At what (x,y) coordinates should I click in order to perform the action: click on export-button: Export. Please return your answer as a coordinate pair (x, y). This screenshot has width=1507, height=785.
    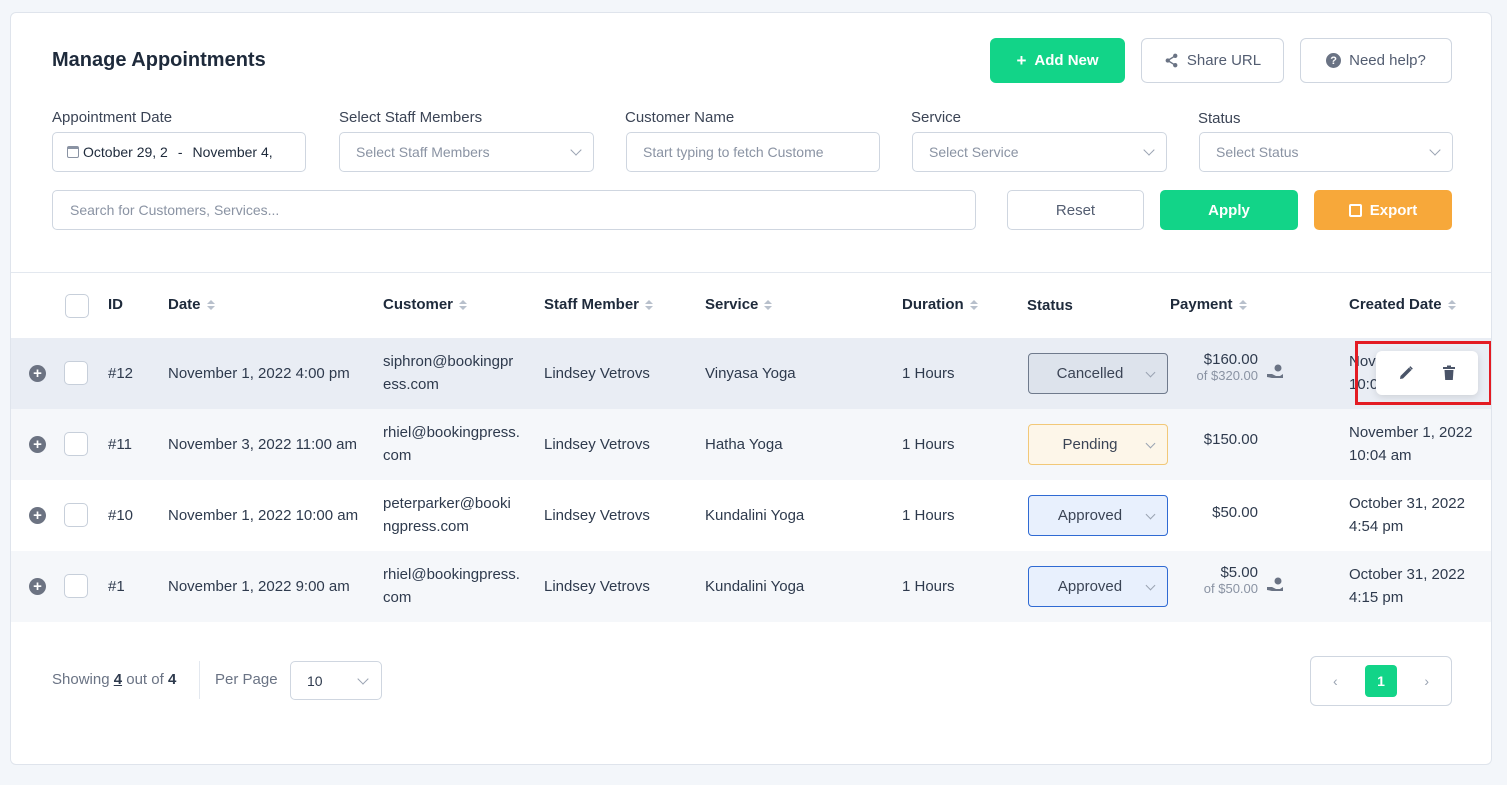
    Looking at the image, I should click on (1383, 210).